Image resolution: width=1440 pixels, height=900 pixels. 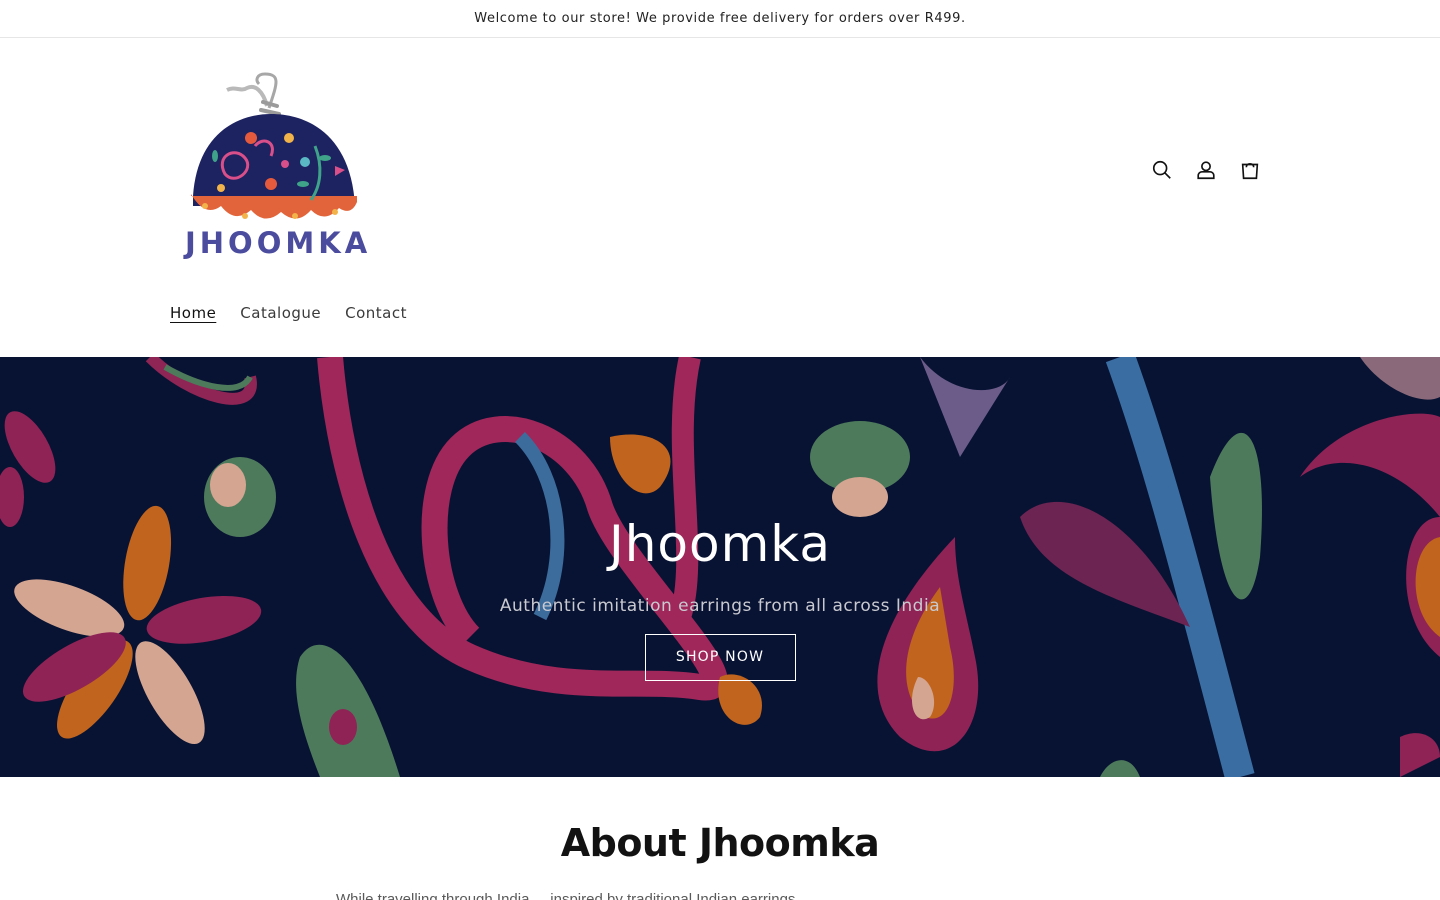 What do you see at coordinates (720, 657) in the screenshot?
I see `shop-now-button: SHOP NOW` at bounding box center [720, 657].